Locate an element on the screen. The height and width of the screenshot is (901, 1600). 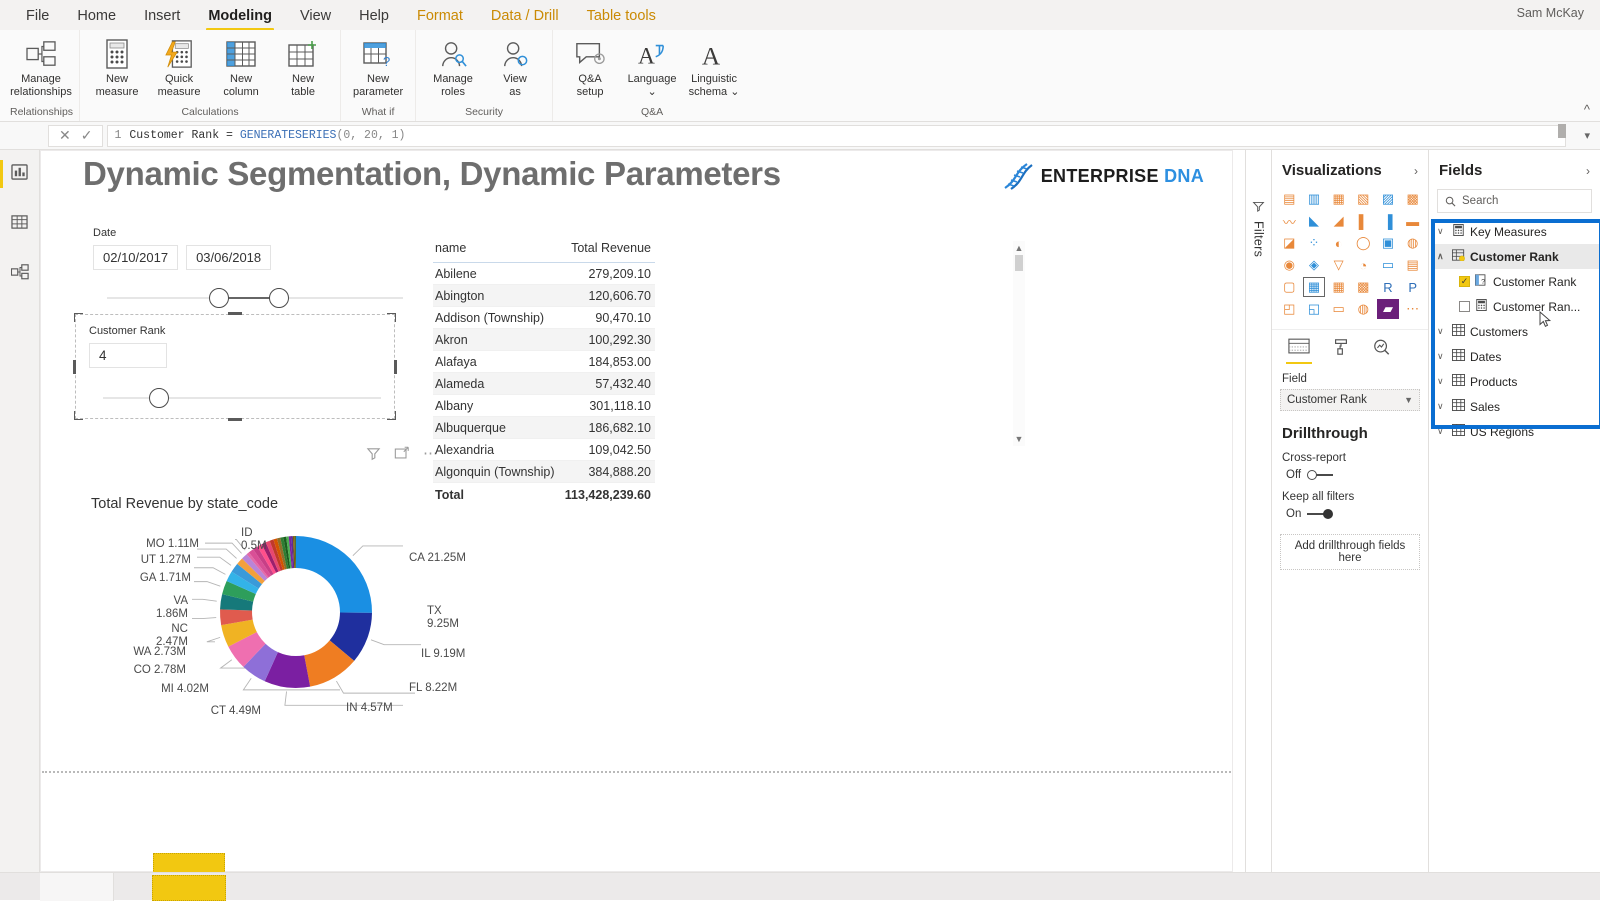
new-parameter-button: ? New parameter is located at coordinates (378, 67).